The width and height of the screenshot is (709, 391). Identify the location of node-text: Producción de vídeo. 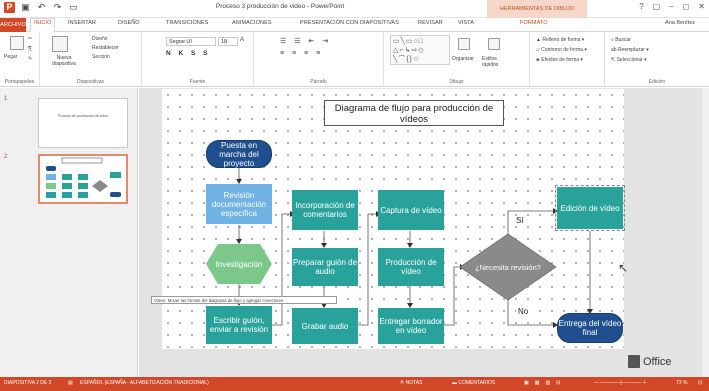
(411, 267).